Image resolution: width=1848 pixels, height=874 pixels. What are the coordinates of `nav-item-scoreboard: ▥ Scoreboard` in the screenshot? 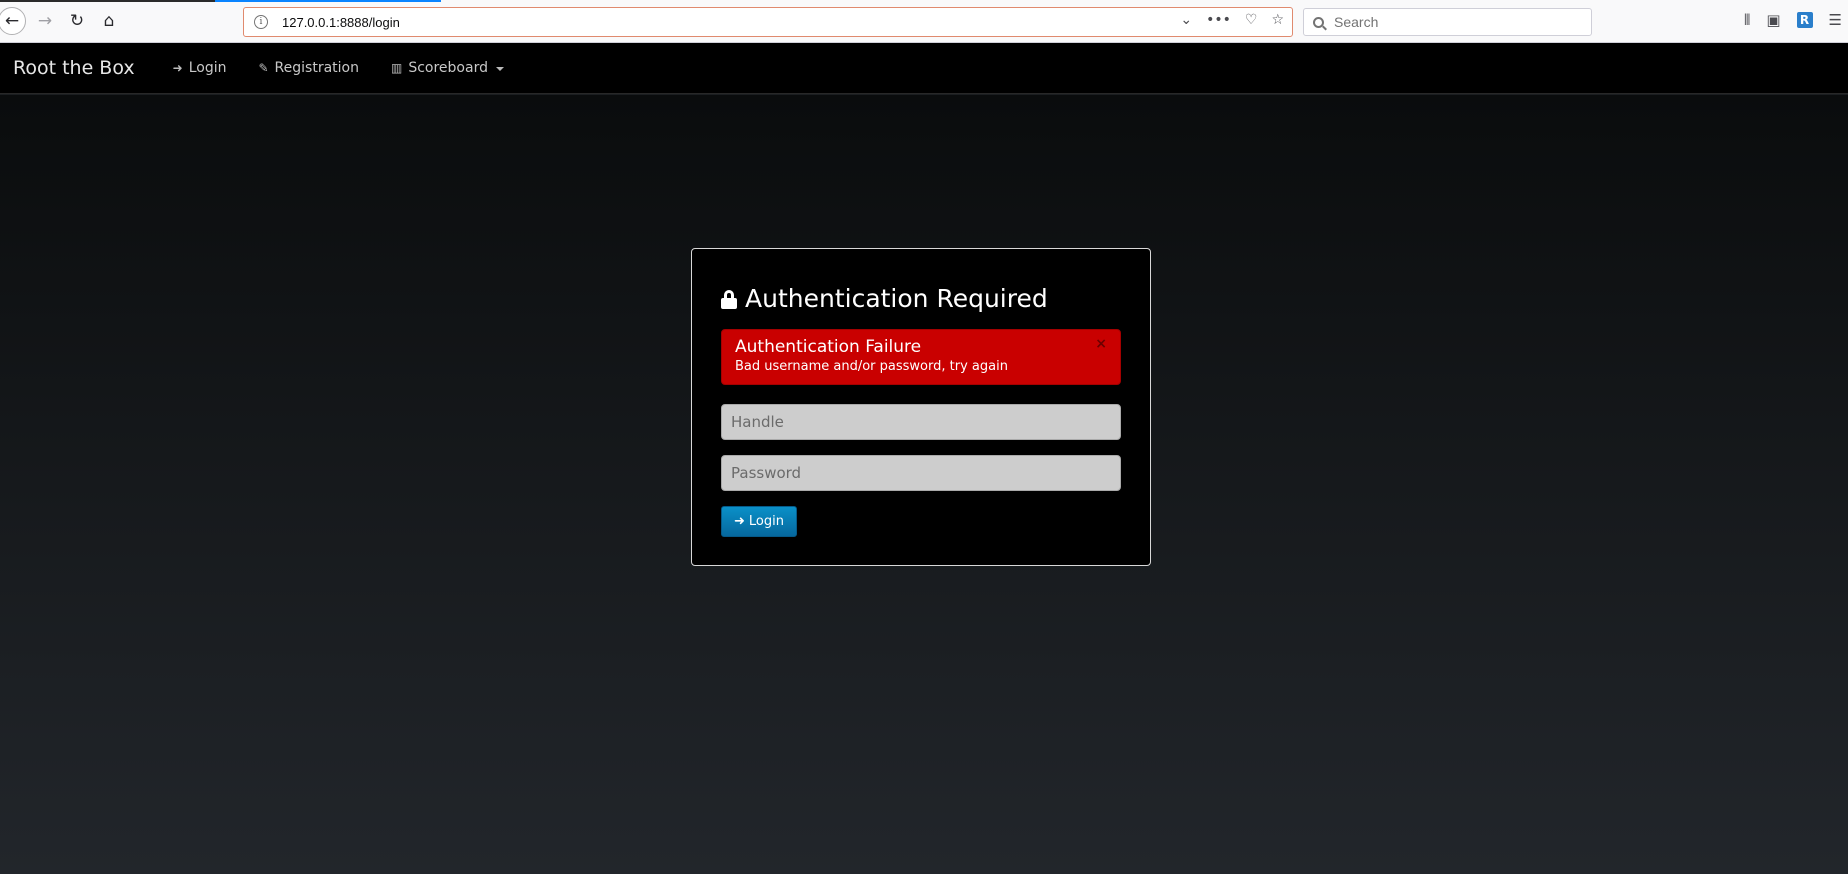 It's located at (447, 68).